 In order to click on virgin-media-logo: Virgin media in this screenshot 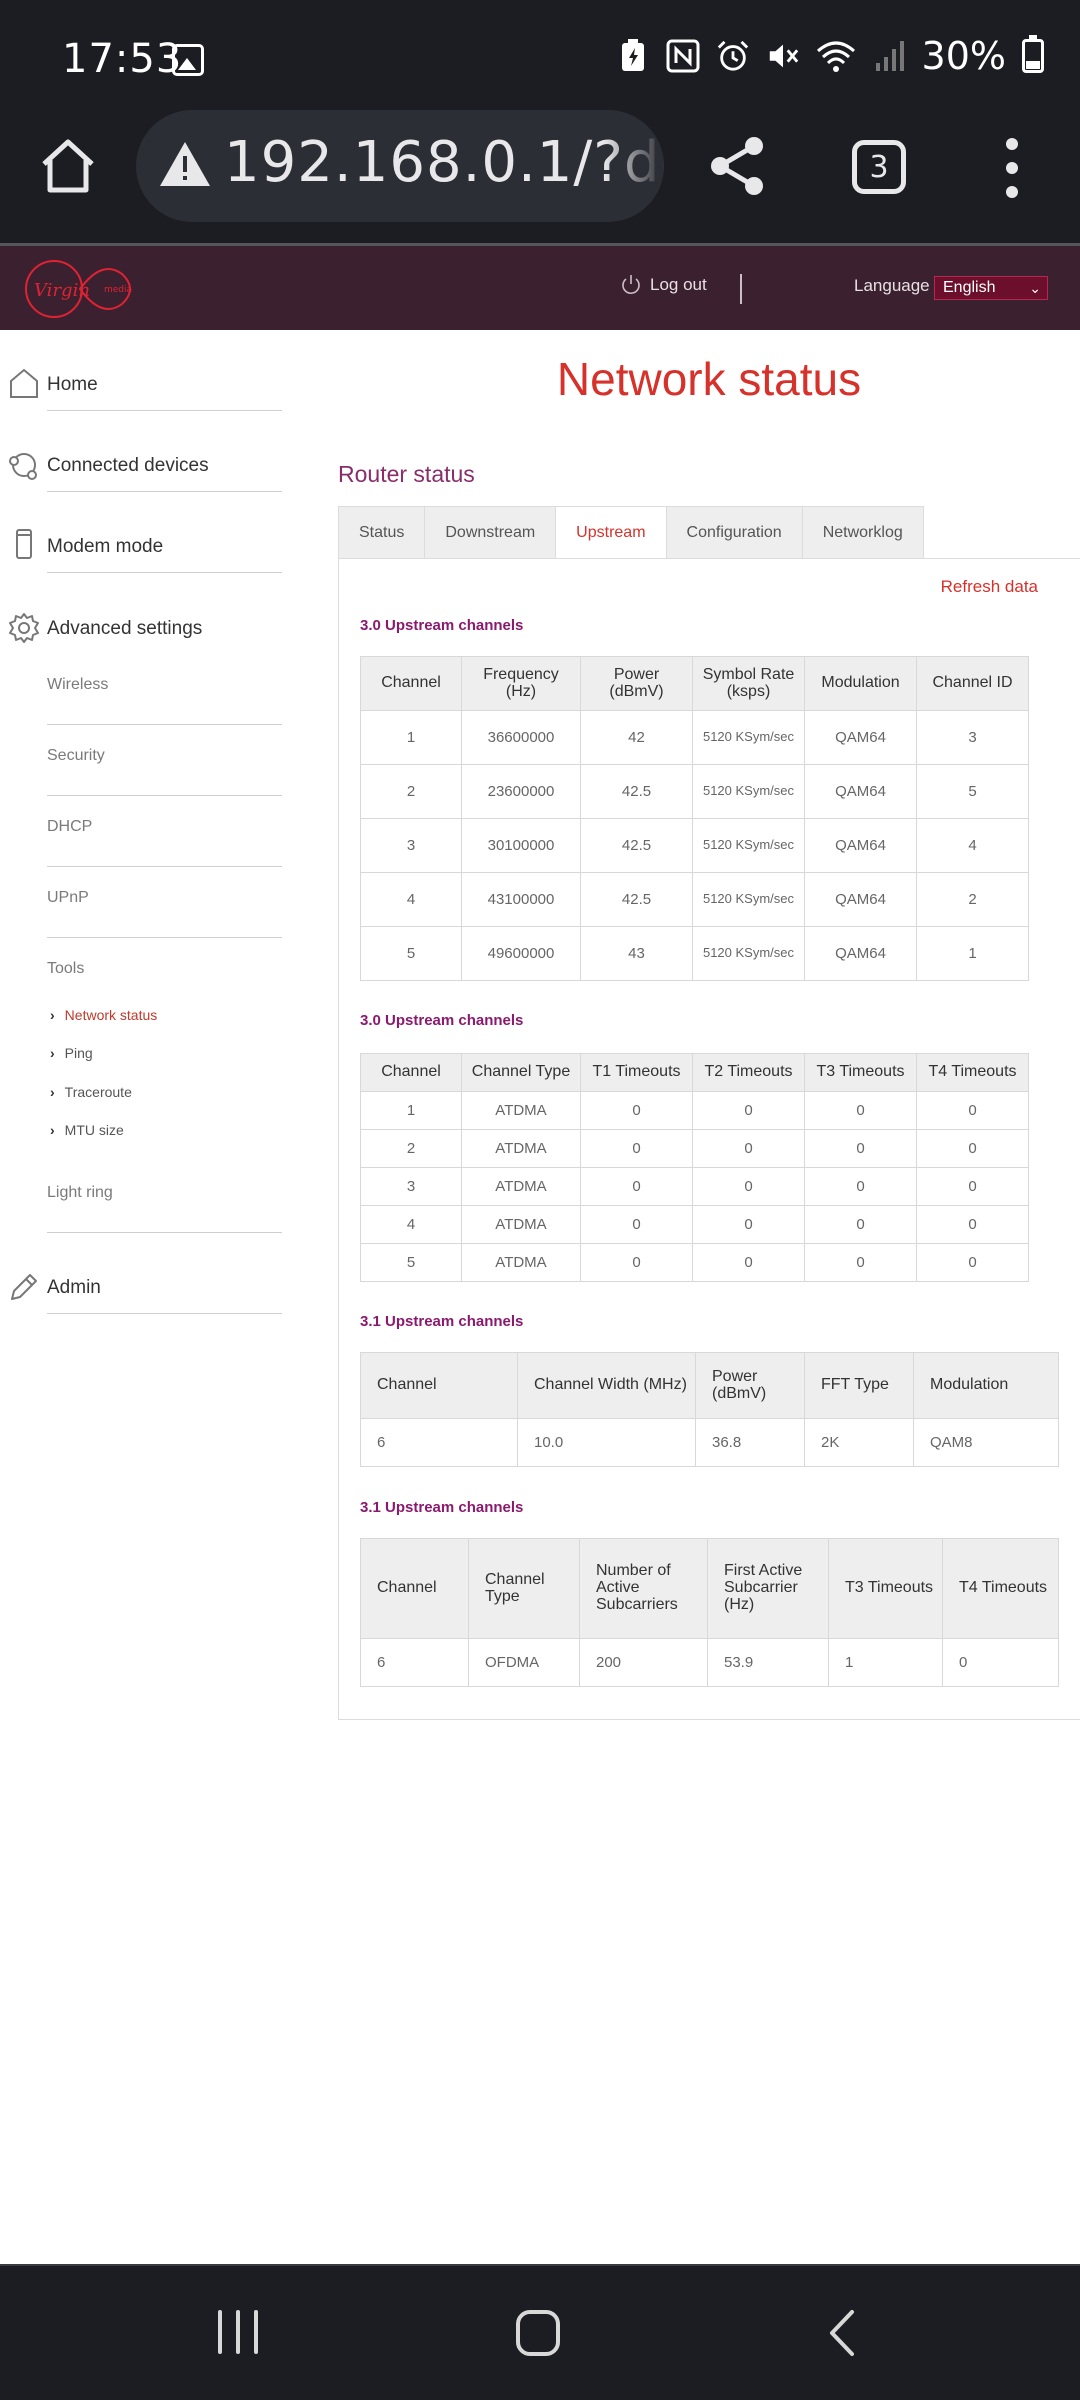, I will do `click(81, 289)`.